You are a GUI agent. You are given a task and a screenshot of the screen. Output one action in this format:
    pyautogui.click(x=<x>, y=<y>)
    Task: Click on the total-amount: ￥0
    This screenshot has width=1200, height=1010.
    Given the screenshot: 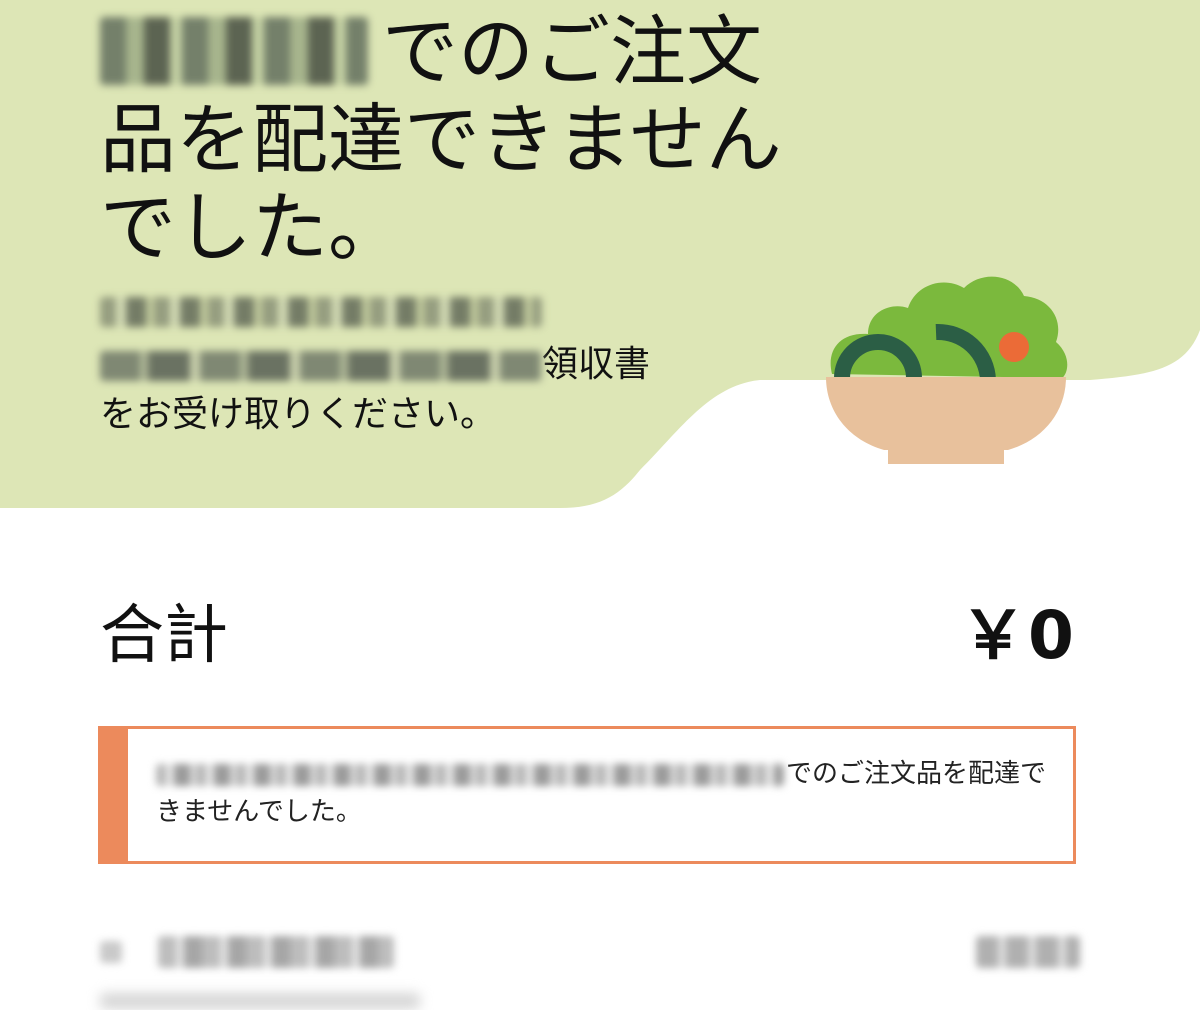 What is the action you would take?
    pyautogui.click(x=1018, y=635)
    